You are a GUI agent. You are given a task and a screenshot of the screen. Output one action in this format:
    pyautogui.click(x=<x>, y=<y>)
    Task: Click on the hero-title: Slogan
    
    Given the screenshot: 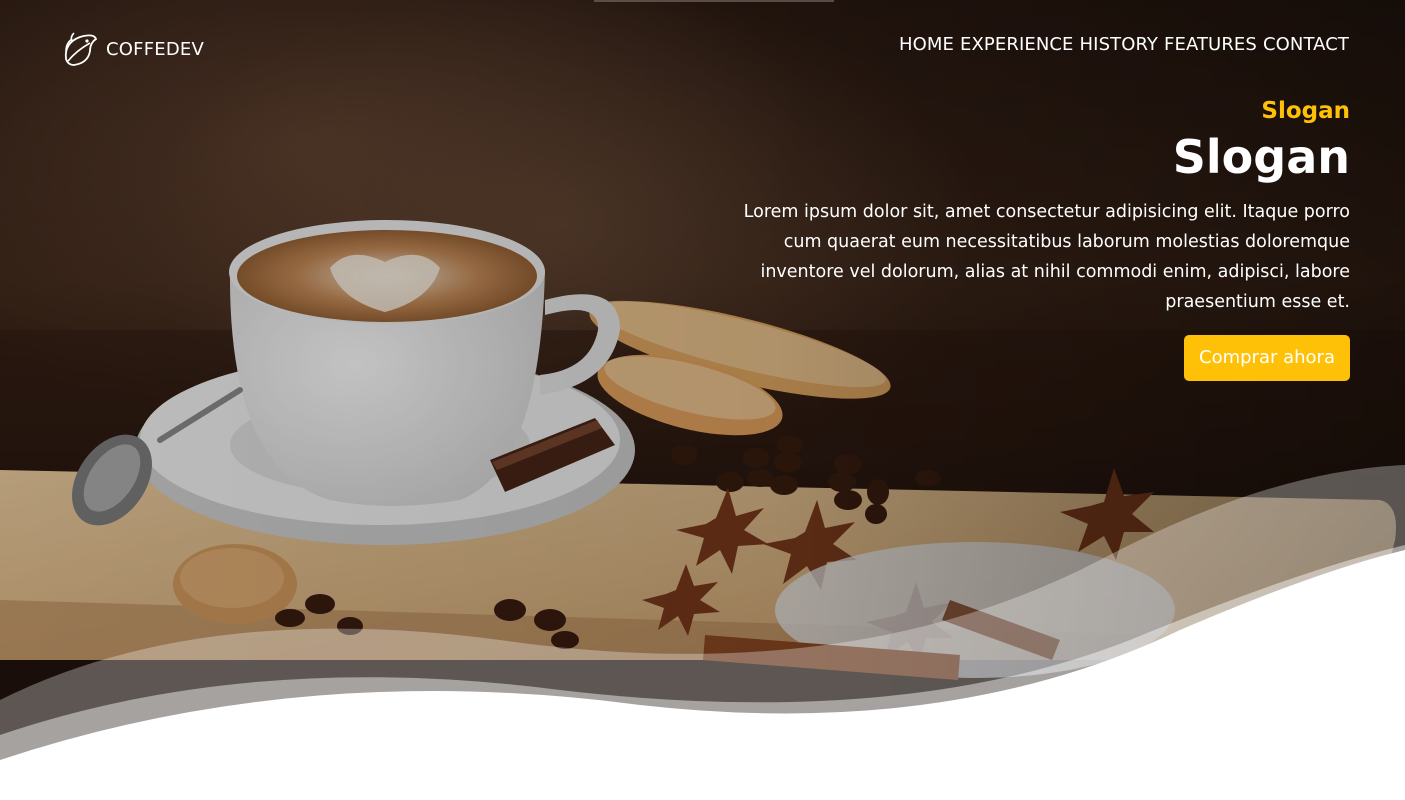 What is the action you would take?
    pyautogui.click(x=1261, y=157)
    